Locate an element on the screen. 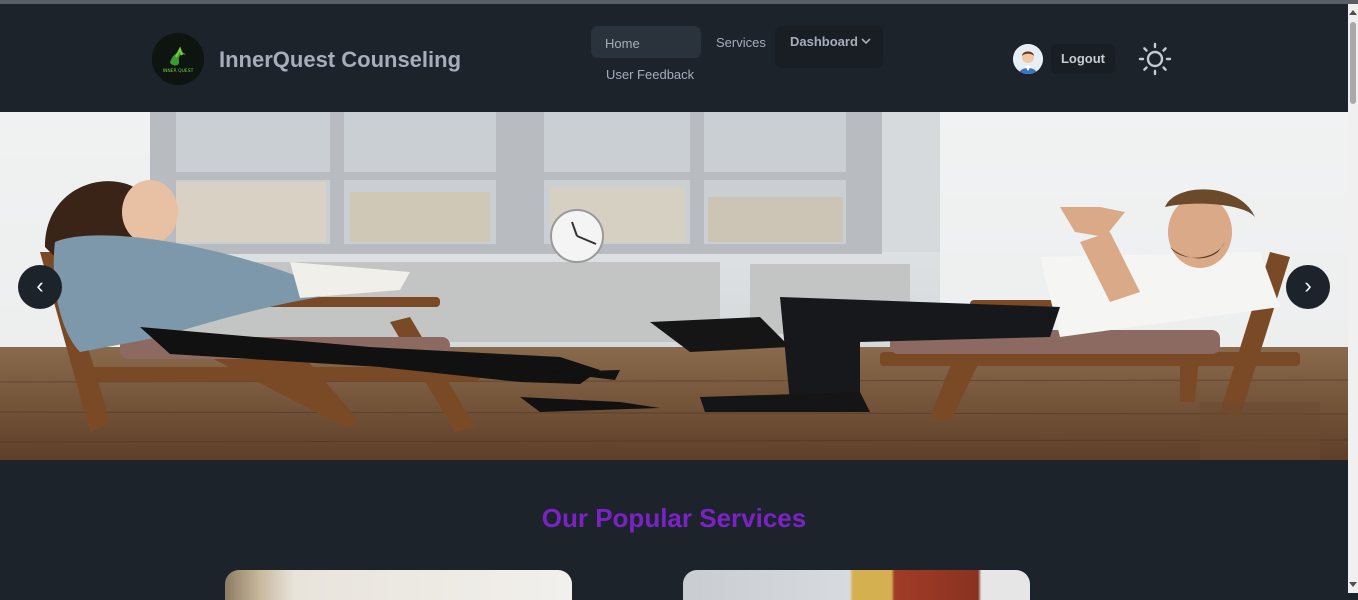  user-avatar-icon is located at coordinates (1028, 59).